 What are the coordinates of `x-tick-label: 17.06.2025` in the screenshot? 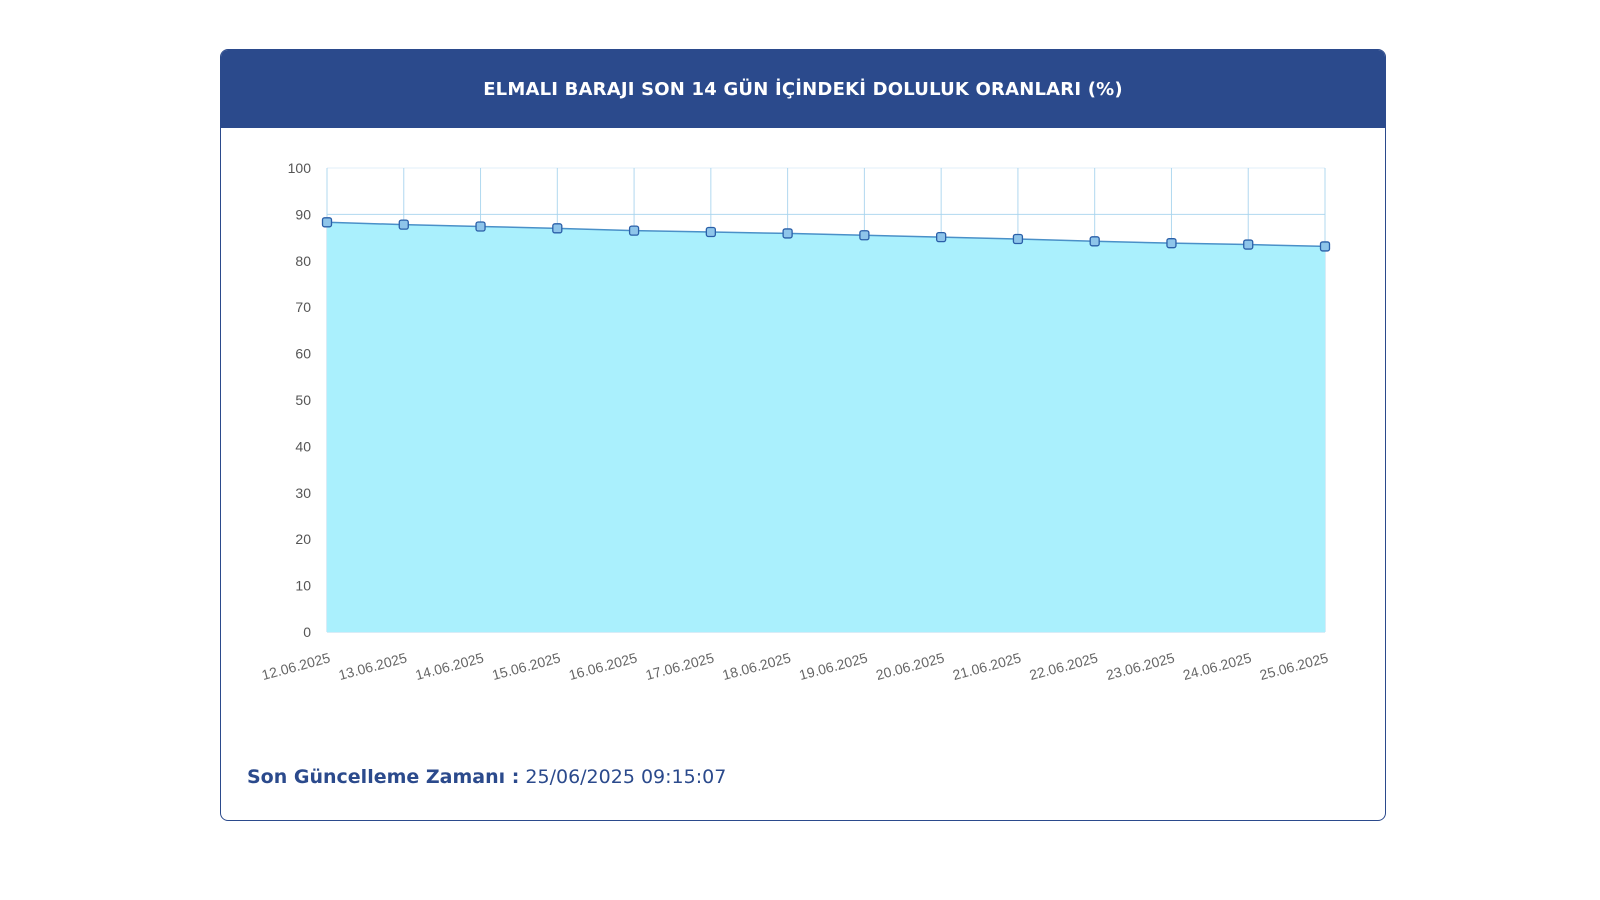 It's located at (680, 666).